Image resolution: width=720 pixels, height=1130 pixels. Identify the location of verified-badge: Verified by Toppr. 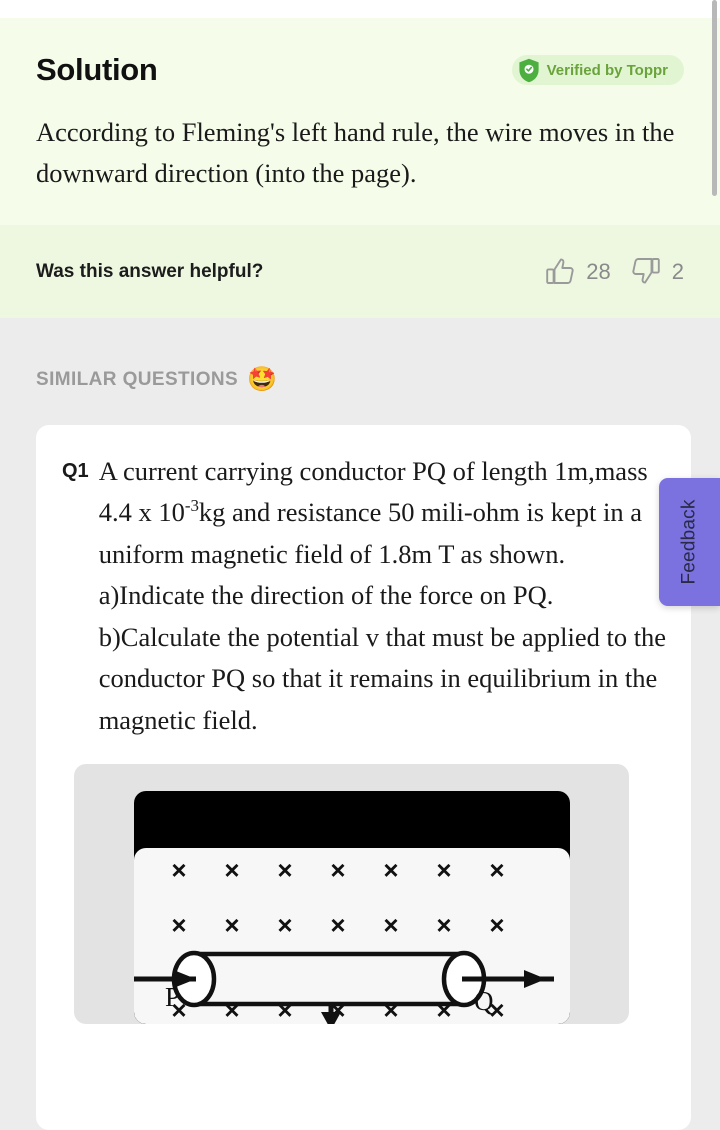
(597, 70).